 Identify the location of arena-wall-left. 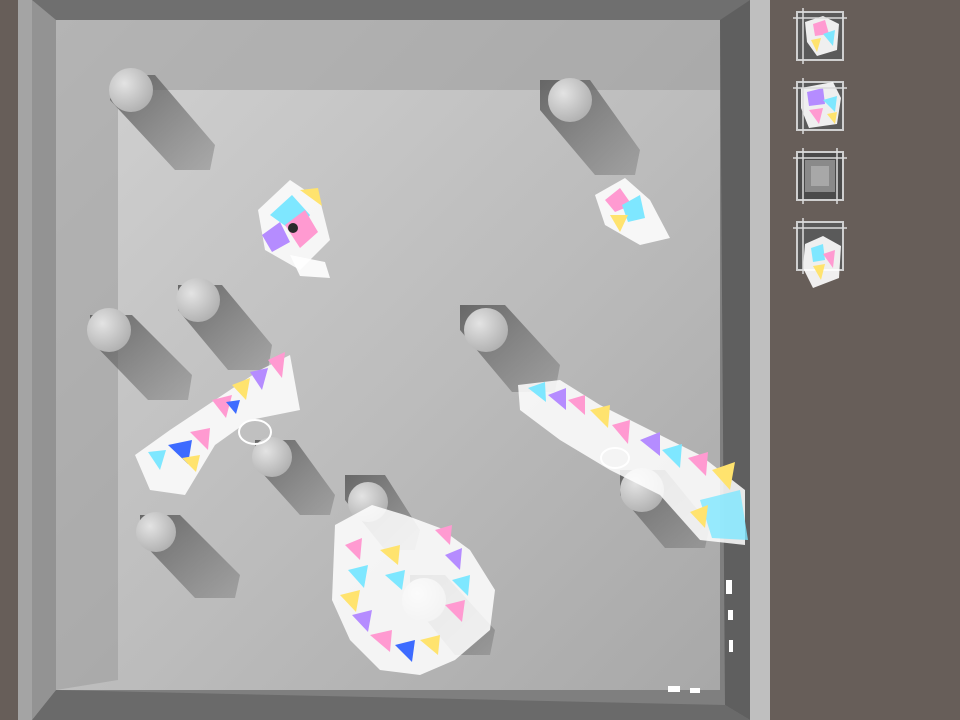
(44, 360).